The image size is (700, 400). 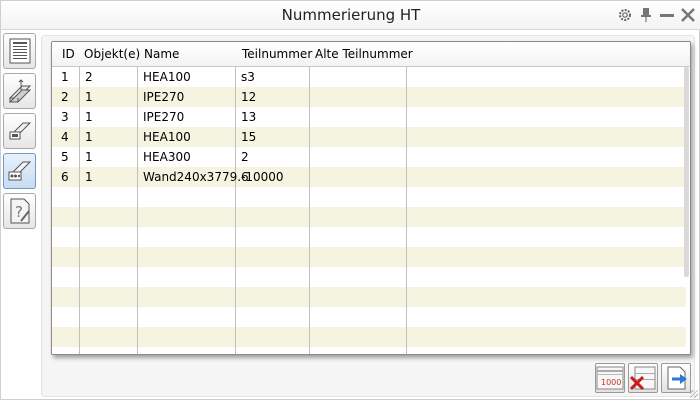 I want to click on cell-objects: 2, so click(x=89, y=77).